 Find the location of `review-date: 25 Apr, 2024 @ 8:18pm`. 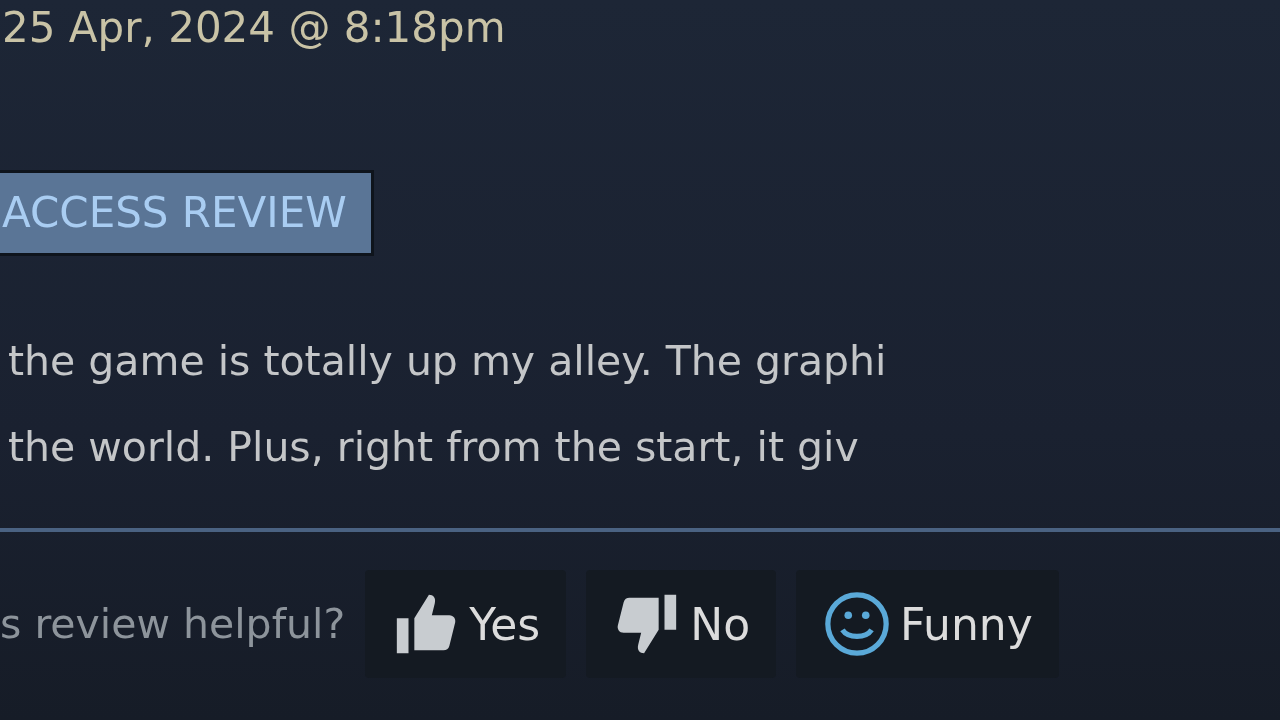

review-date: 25 Apr, 2024 @ 8:18pm is located at coordinates (253, 27).